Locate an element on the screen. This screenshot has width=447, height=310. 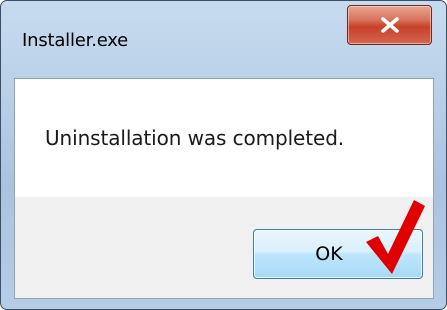
red-checkmark-icon is located at coordinates (395, 237).